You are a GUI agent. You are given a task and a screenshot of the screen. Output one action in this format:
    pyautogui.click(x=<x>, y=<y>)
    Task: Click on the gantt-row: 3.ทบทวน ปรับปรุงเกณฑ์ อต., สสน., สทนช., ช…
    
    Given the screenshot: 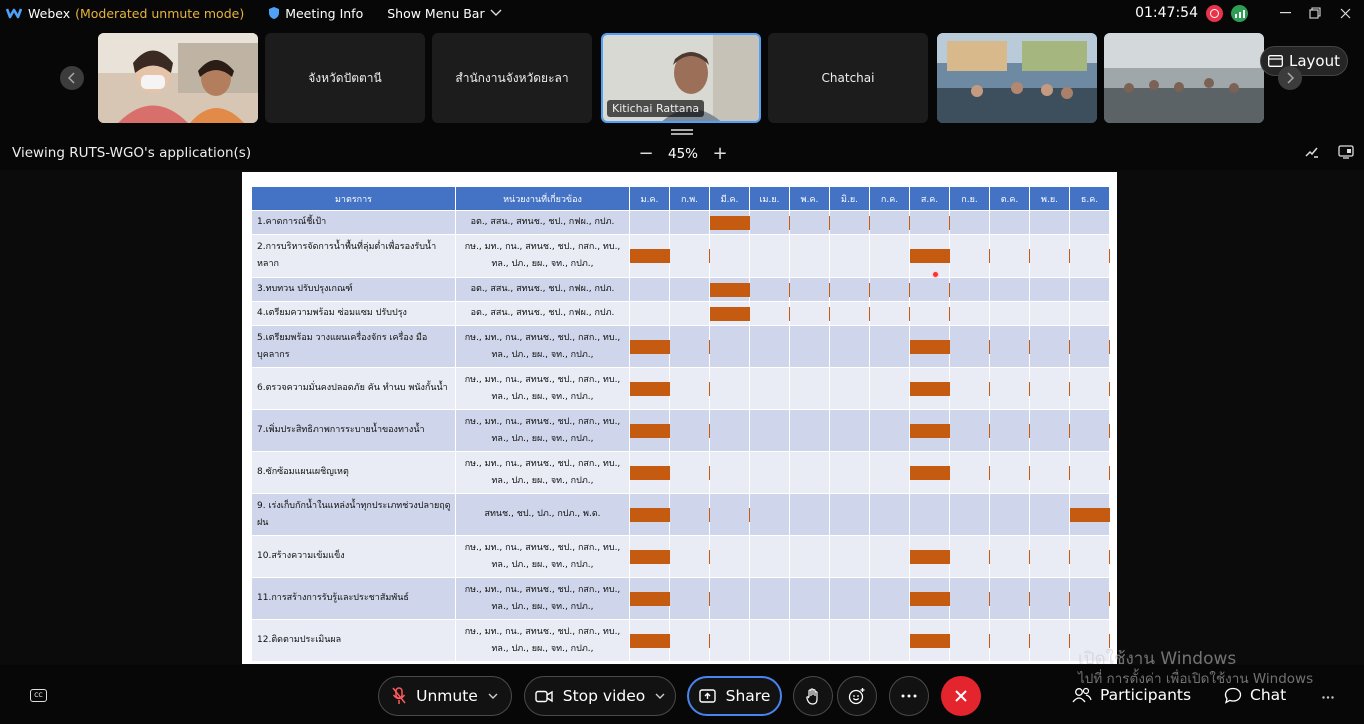 What is the action you would take?
    pyautogui.click(x=680, y=289)
    